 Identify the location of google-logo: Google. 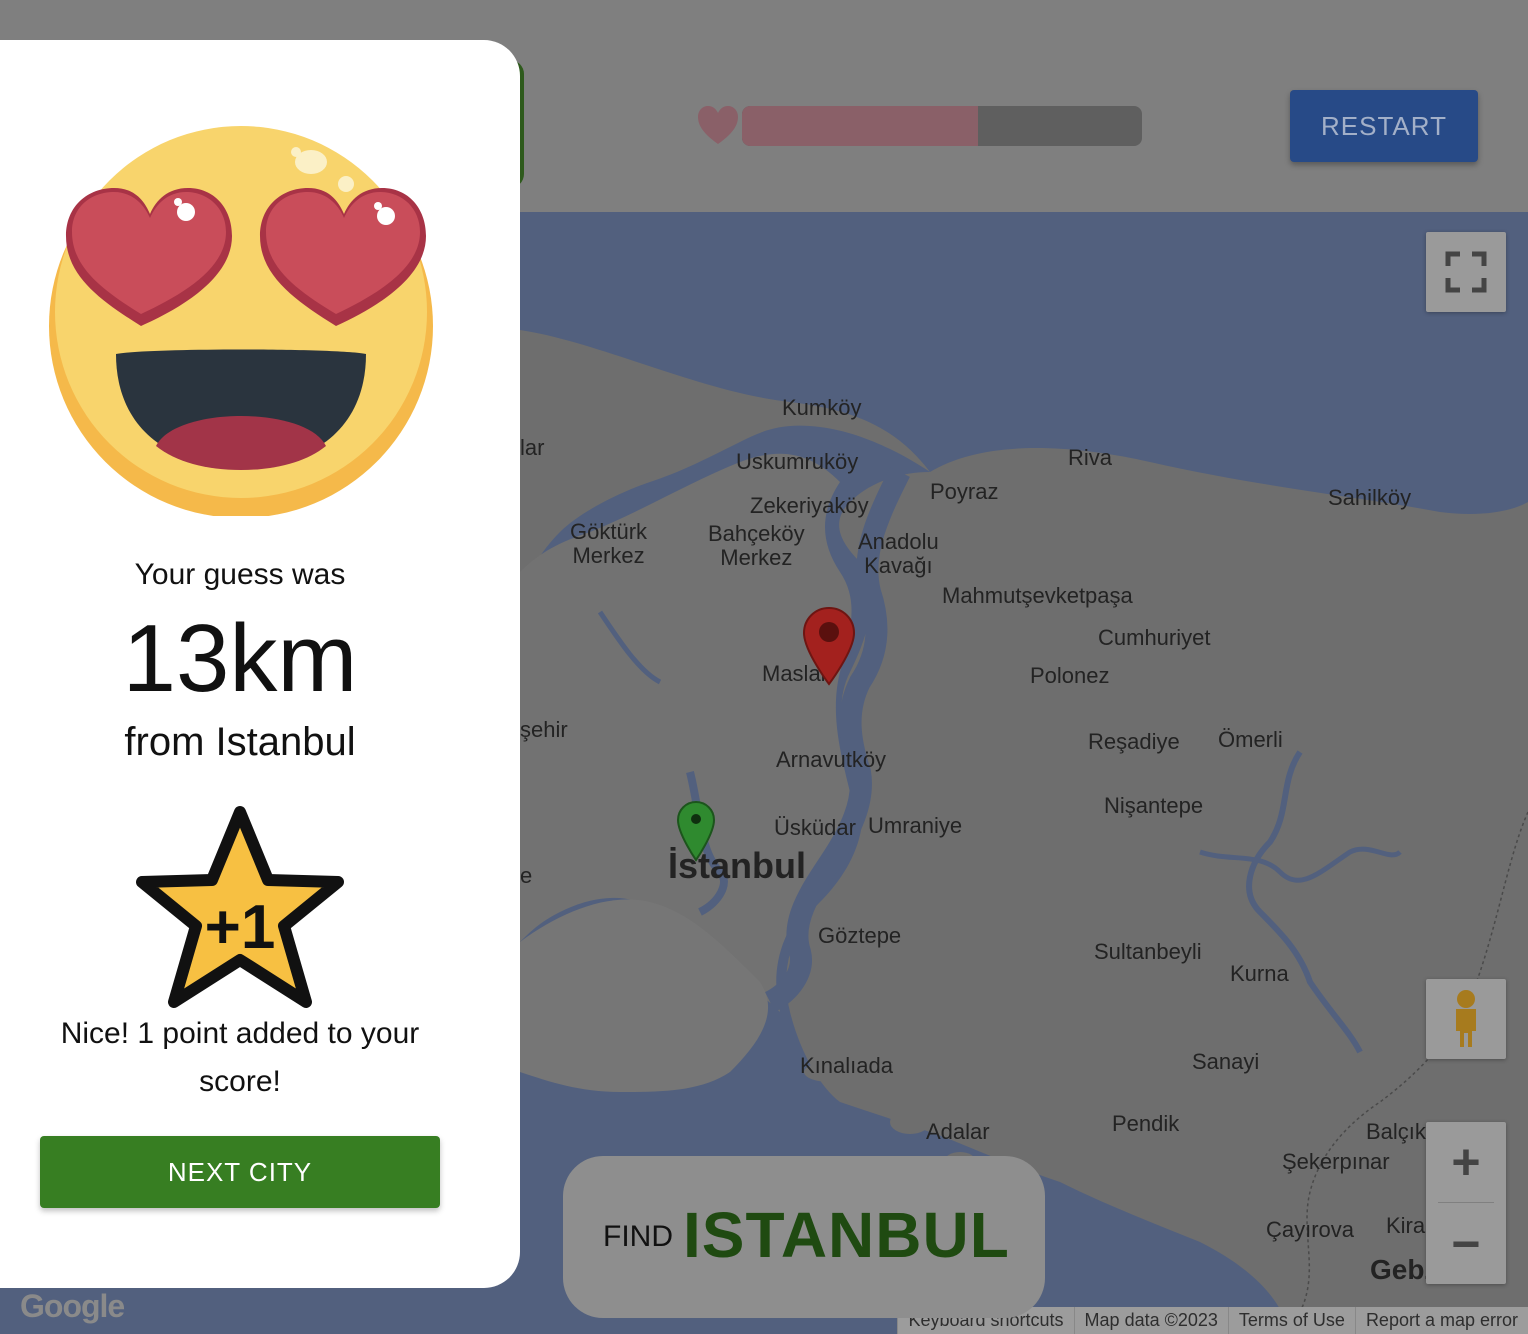
(72, 1306).